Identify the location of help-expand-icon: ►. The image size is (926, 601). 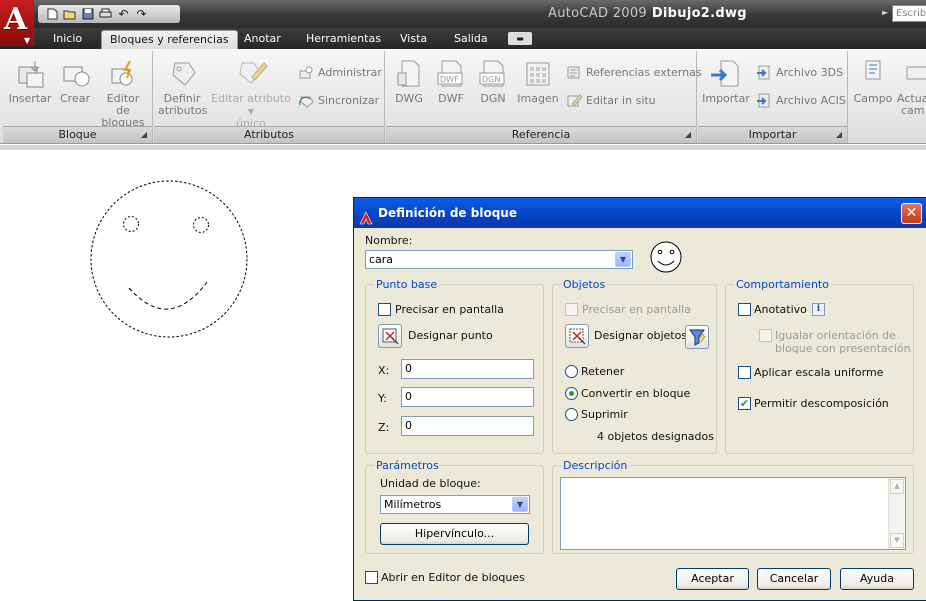
(885, 12).